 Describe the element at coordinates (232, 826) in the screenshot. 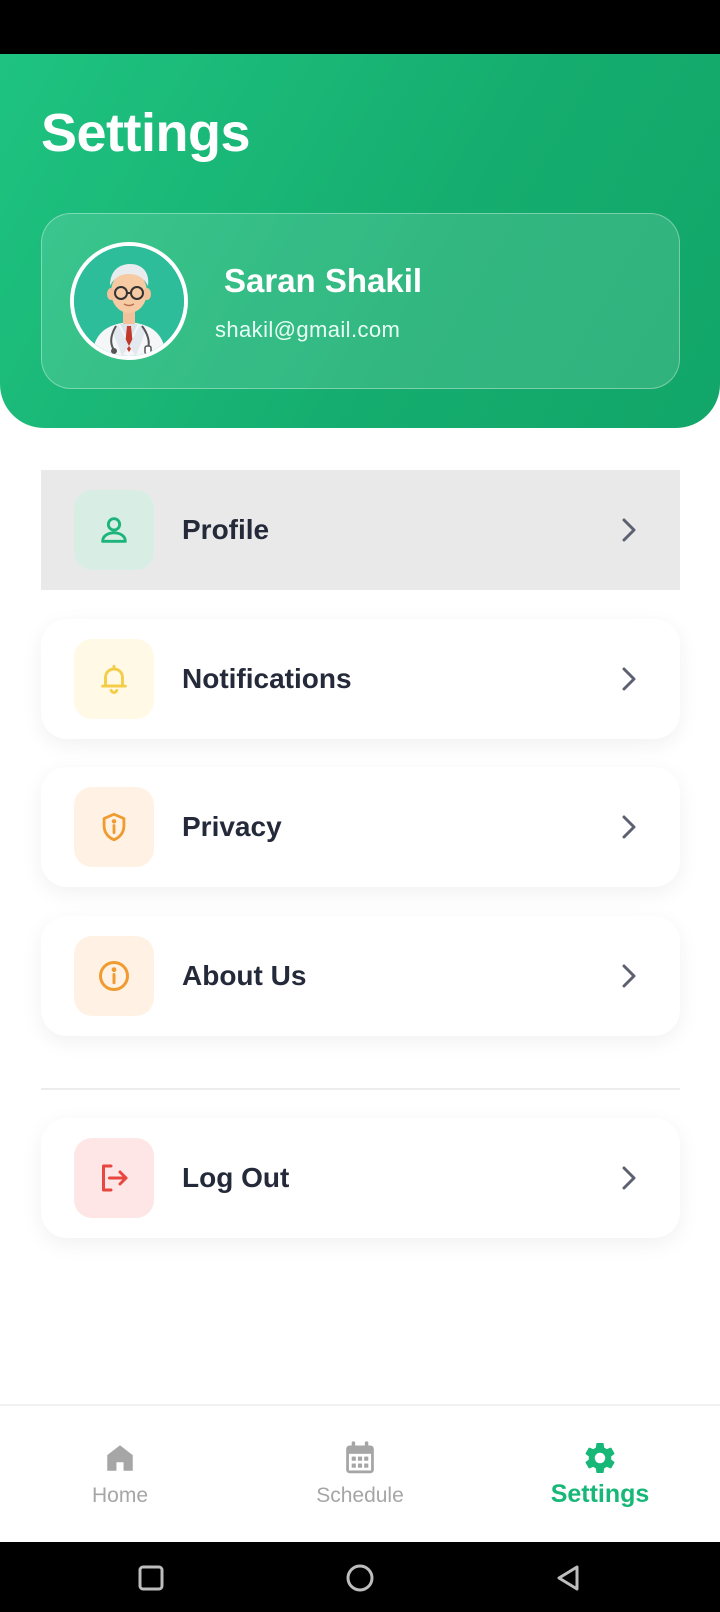

I see `menu-label-privacy: Privacy` at that location.